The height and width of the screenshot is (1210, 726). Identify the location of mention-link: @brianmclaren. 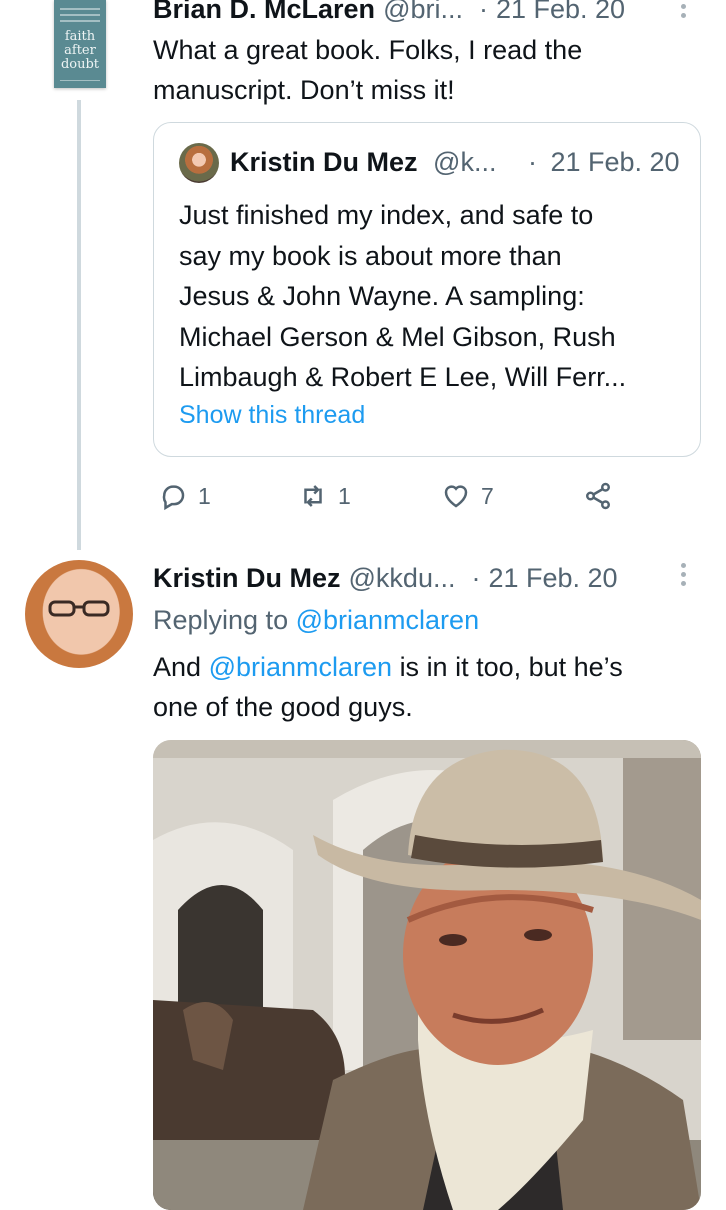
(300, 667).